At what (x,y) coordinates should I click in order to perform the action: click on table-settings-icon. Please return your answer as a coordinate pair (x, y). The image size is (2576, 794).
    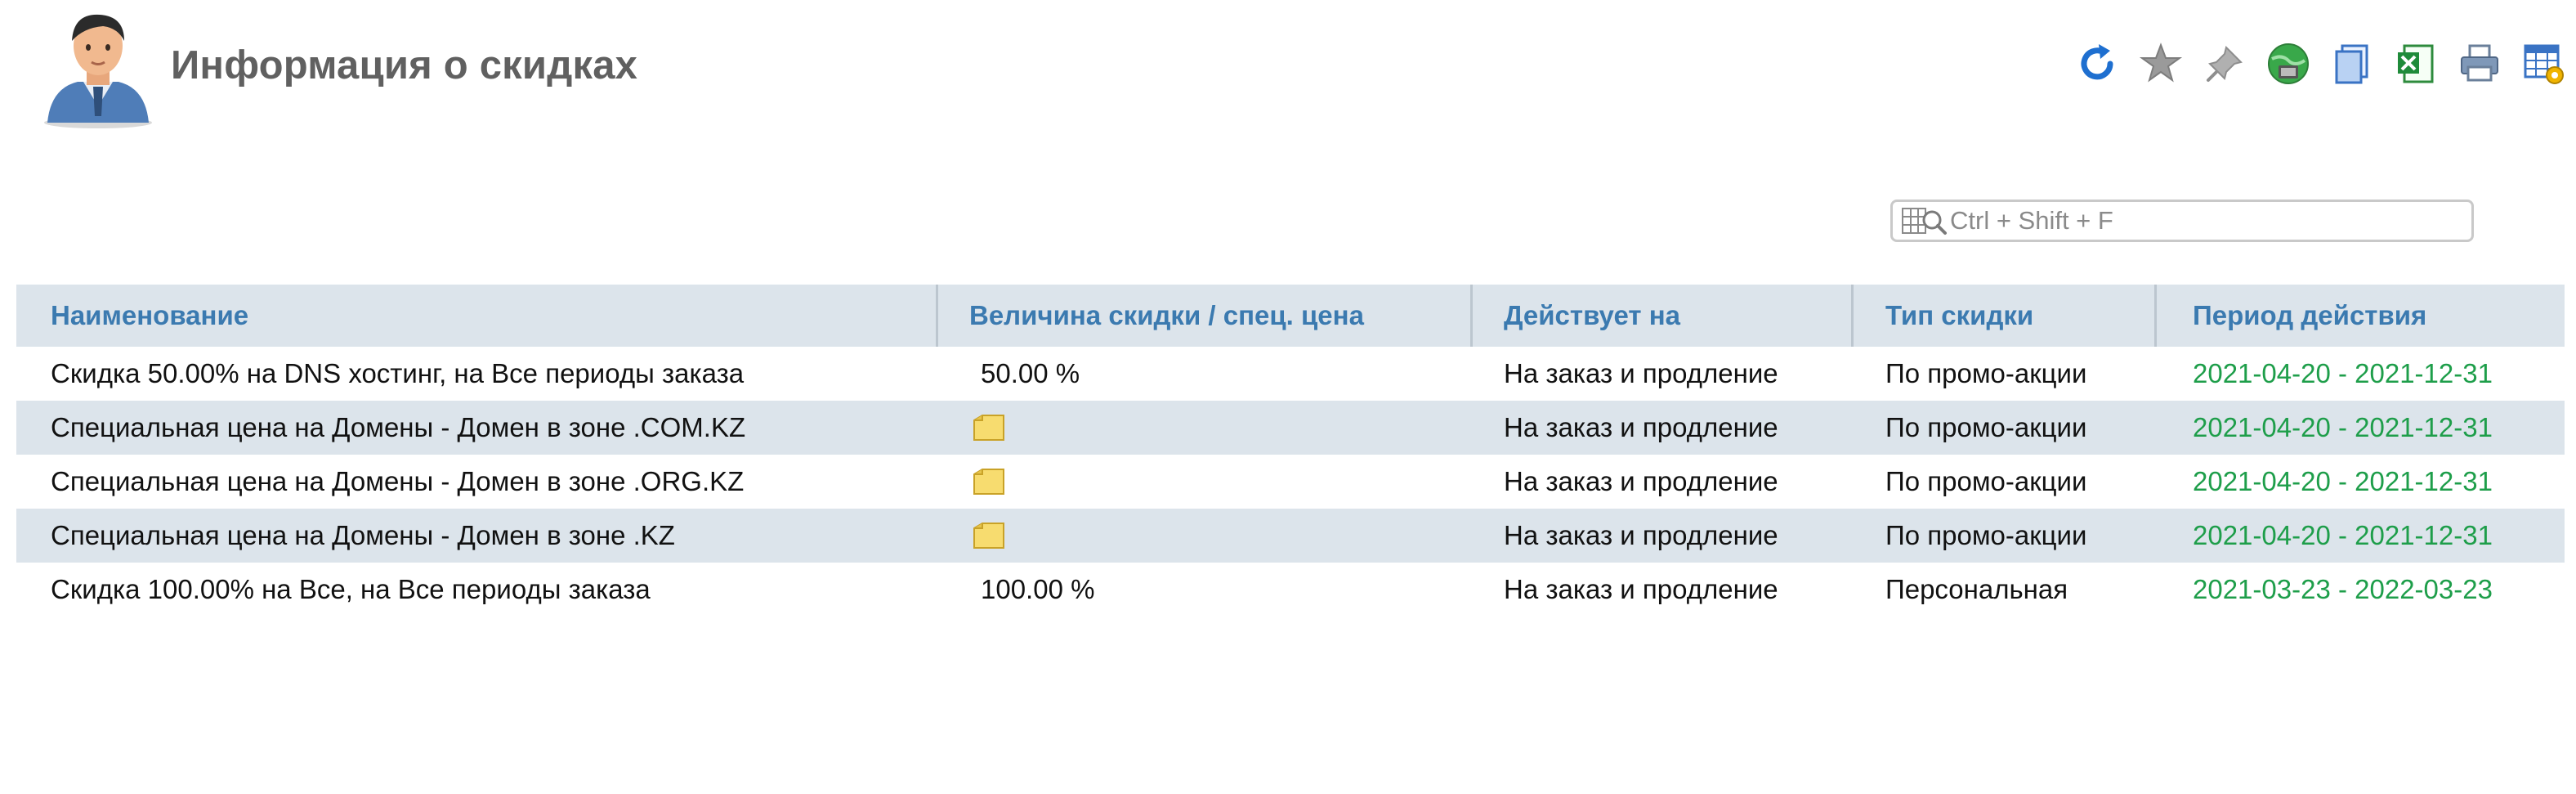
    Looking at the image, I should click on (2544, 64).